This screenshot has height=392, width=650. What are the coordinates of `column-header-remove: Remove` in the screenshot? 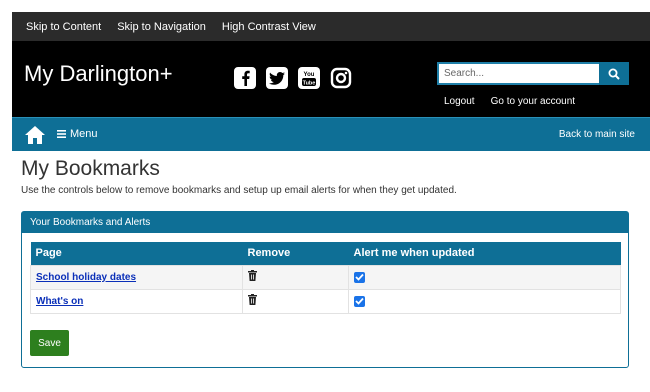 It's located at (295, 253).